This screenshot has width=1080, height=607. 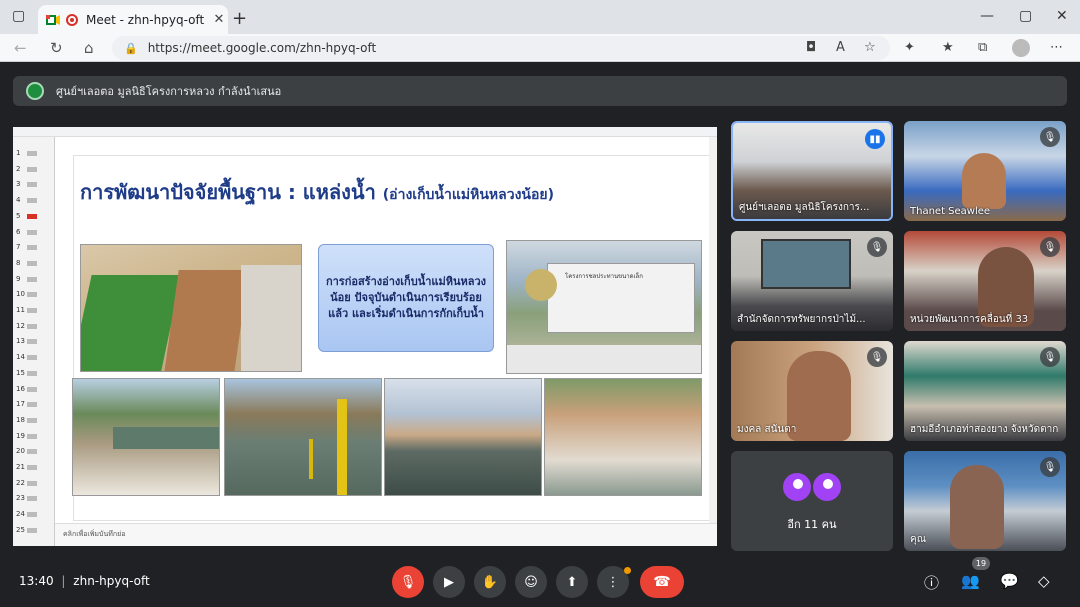 I want to click on home-icon: ⌂, so click(x=89, y=48).